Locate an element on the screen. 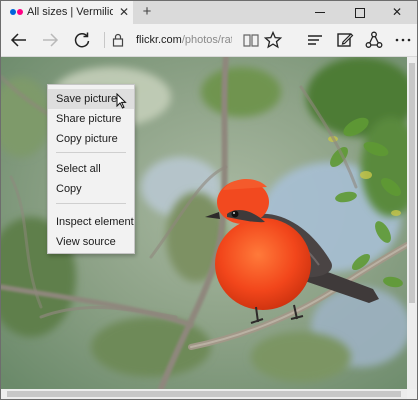 The height and width of the screenshot is (400, 418). minimize-button is located at coordinates (320, 12).